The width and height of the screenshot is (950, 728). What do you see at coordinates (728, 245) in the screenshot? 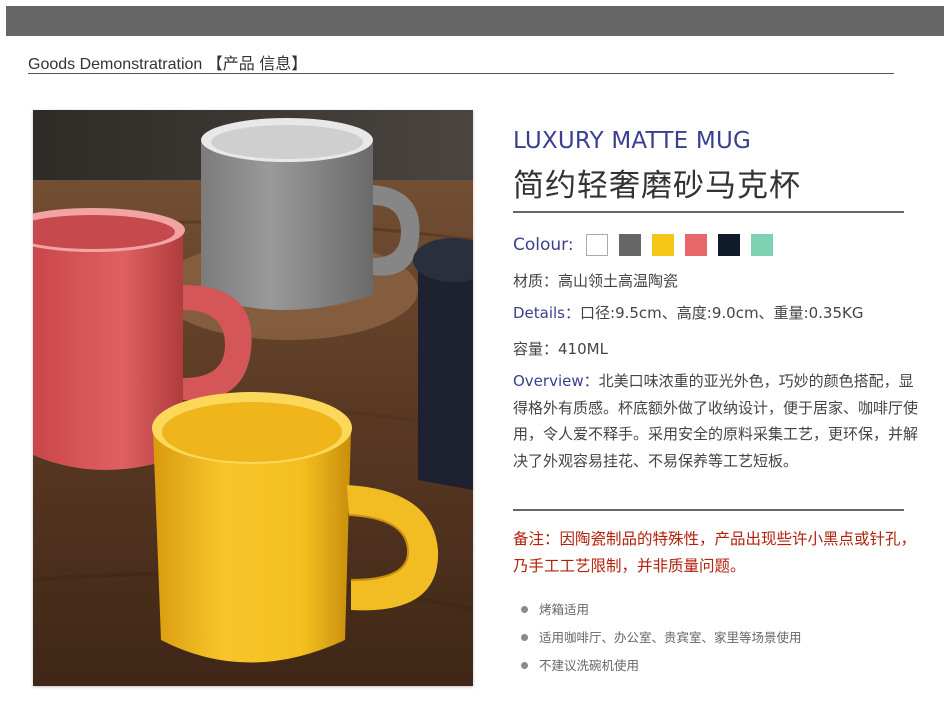
I see `colour-swatch-navy` at bounding box center [728, 245].